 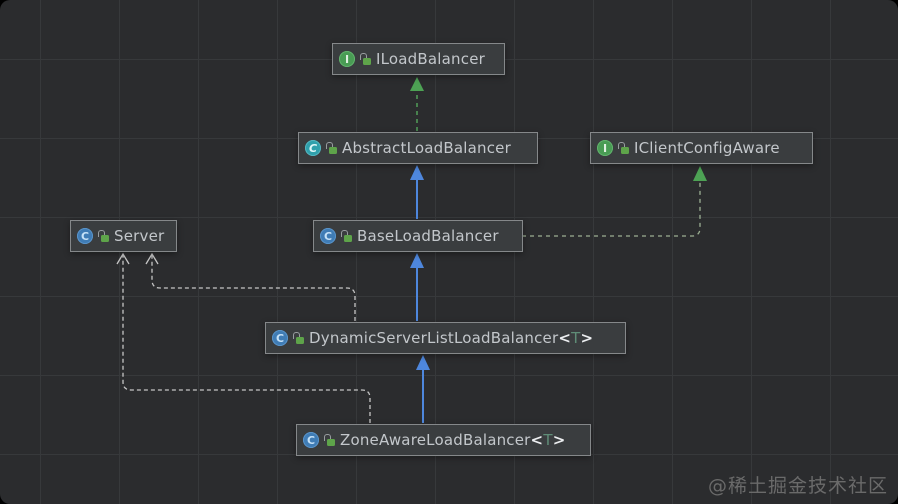 What do you see at coordinates (428, 236) in the screenshot?
I see `class-name-label: BaseLoadBalancer` at bounding box center [428, 236].